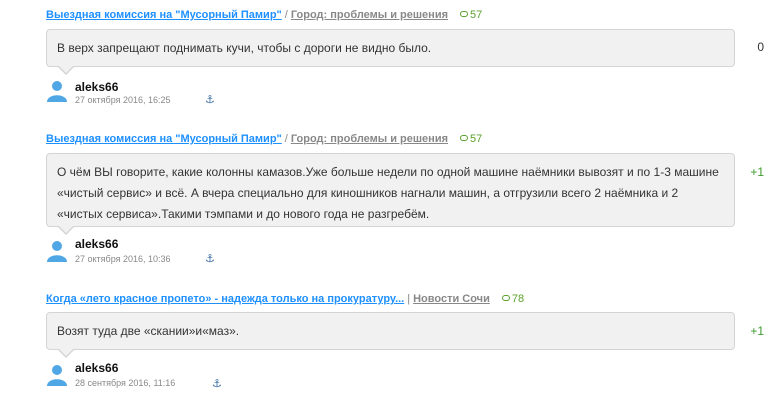 This screenshot has height=400, width=781. Describe the element at coordinates (451, 299) in the screenshot. I see `category-link: Новости Сочи` at that location.